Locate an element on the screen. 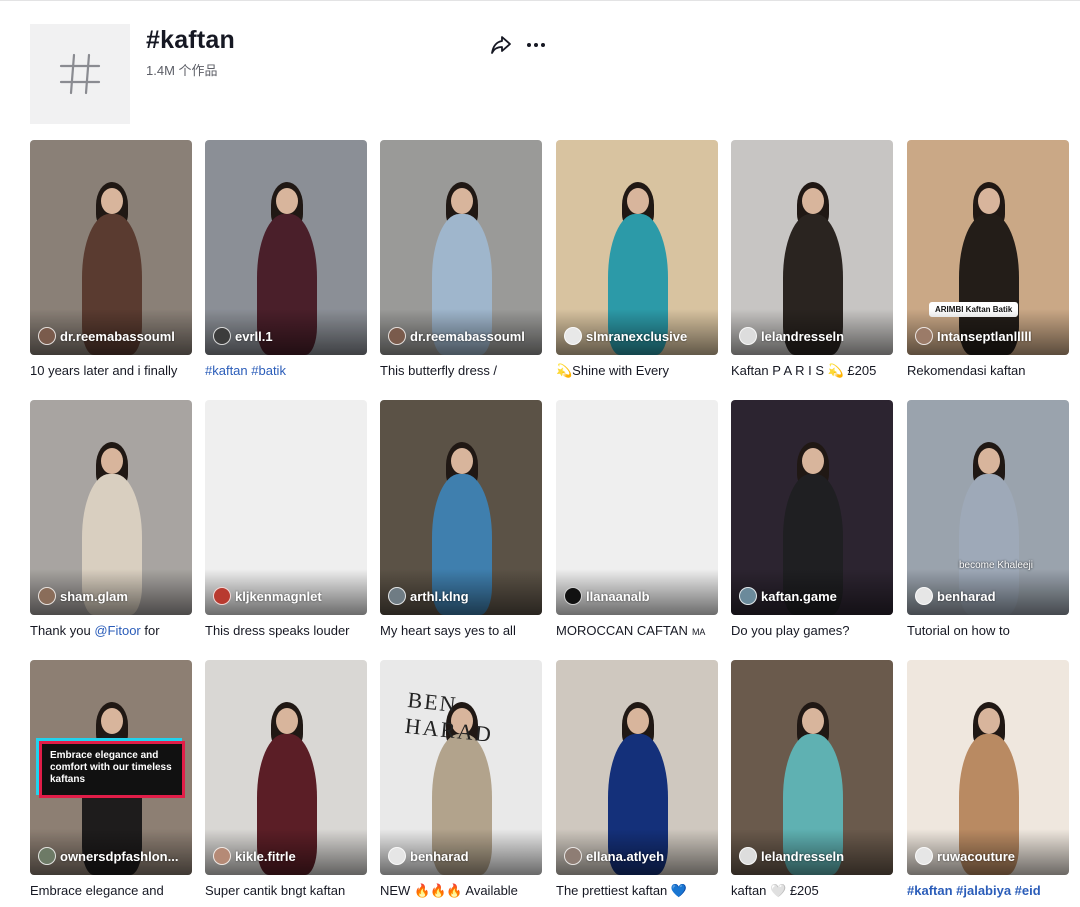  video-card: BEN HARAD benharad NEW 🔥🔥🔥 Available is located at coordinates (461, 780).